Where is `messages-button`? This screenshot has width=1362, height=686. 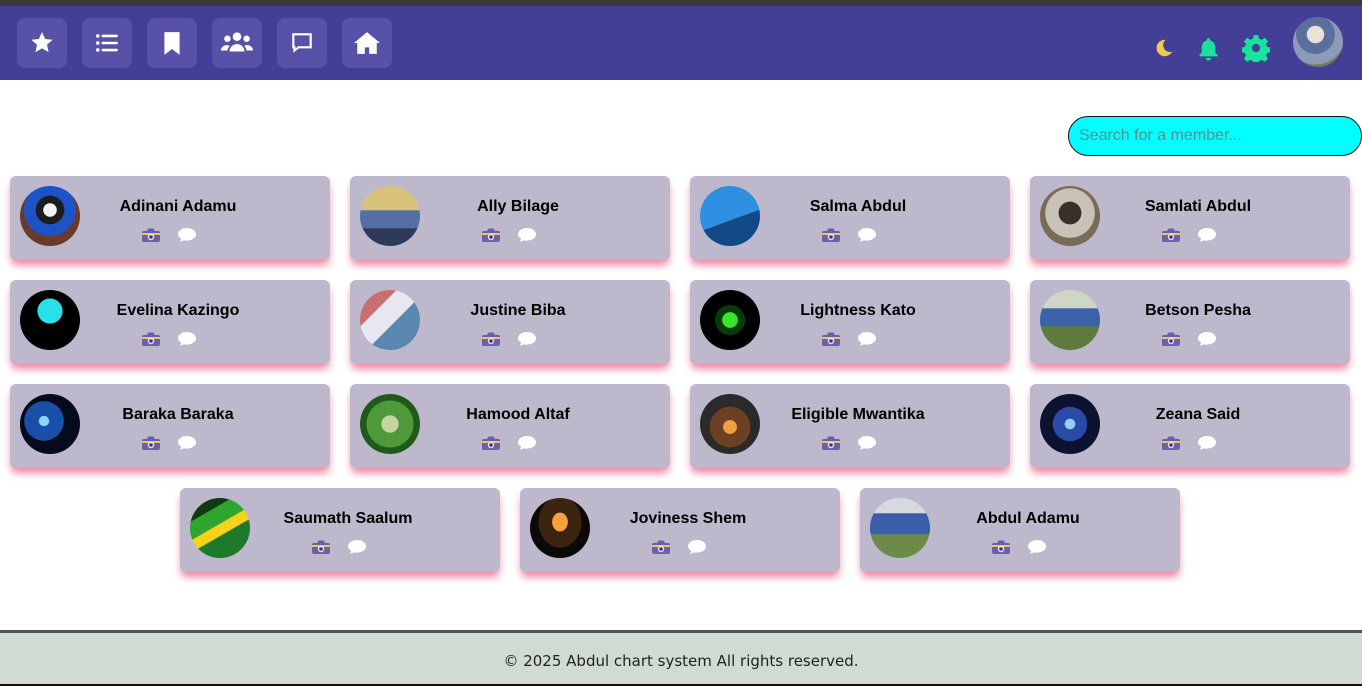
messages-button is located at coordinates (302, 43).